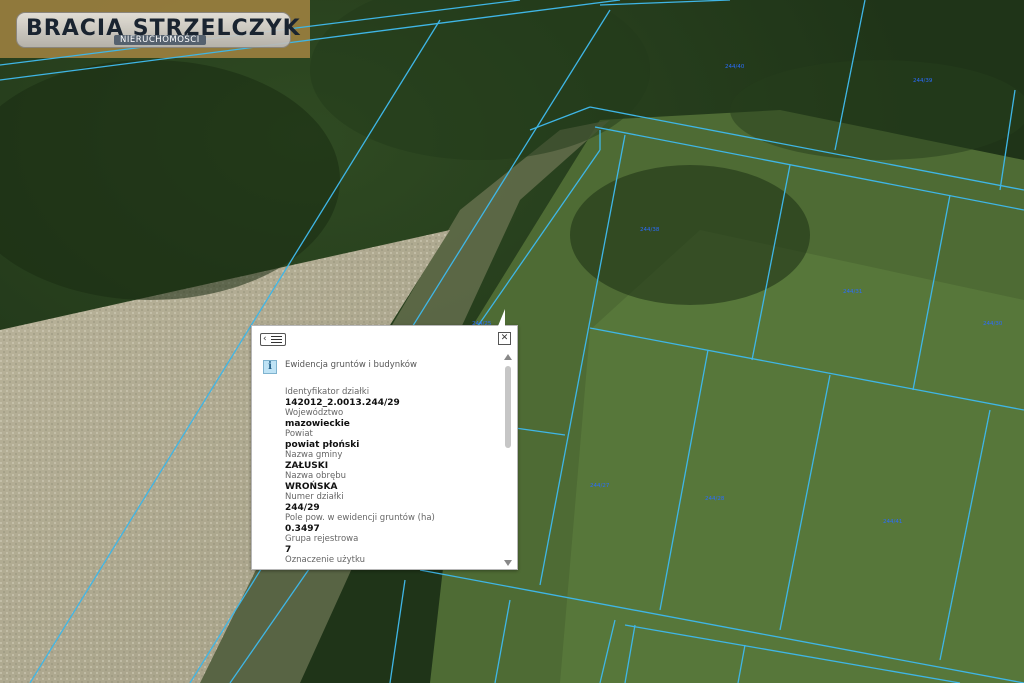 The width and height of the screenshot is (1024, 683). What do you see at coordinates (993, 324) in the screenshot?
I see `parcel-label: 244/30` at bounding box center [993, 324].